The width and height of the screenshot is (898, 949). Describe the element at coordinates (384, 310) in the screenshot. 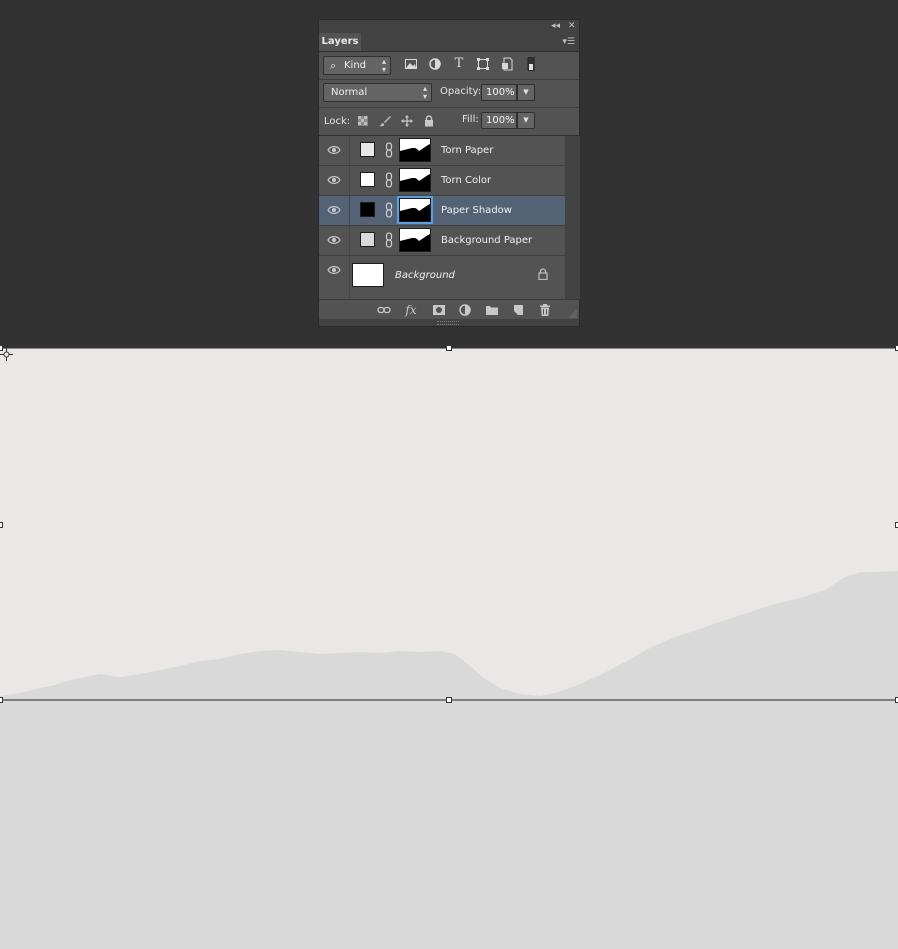

I see `link-layers-icon` at that location.